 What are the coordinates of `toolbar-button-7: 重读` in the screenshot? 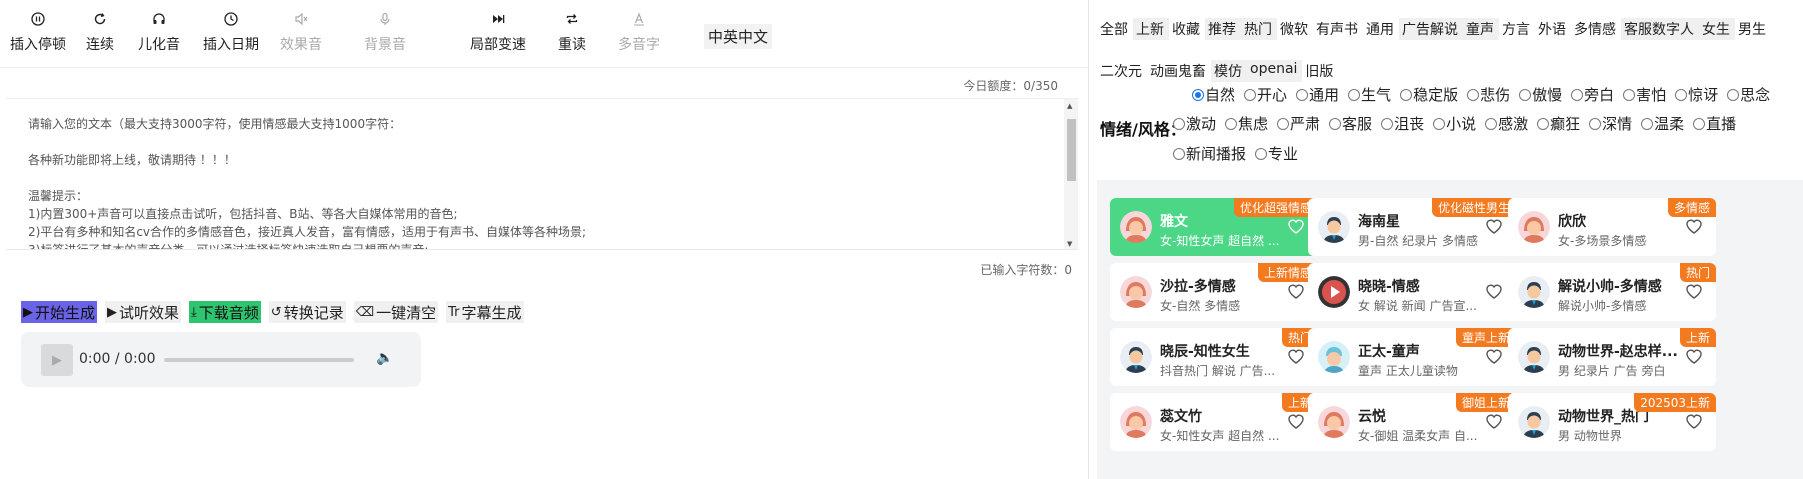 It's located at (572, 31).